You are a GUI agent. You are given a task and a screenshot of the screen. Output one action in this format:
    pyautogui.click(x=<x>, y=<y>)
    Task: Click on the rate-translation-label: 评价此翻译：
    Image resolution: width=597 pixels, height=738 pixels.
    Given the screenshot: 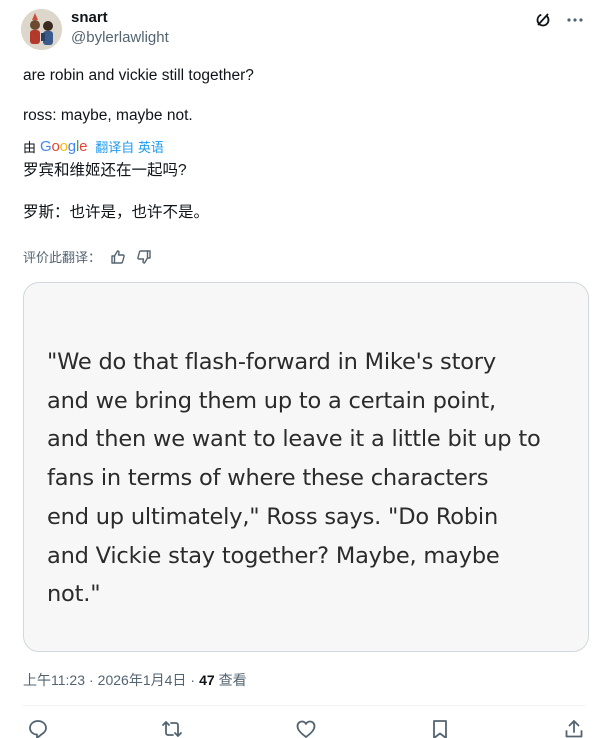 What is the action you would take?
    pyautogui.click(x=62, y=257)
    